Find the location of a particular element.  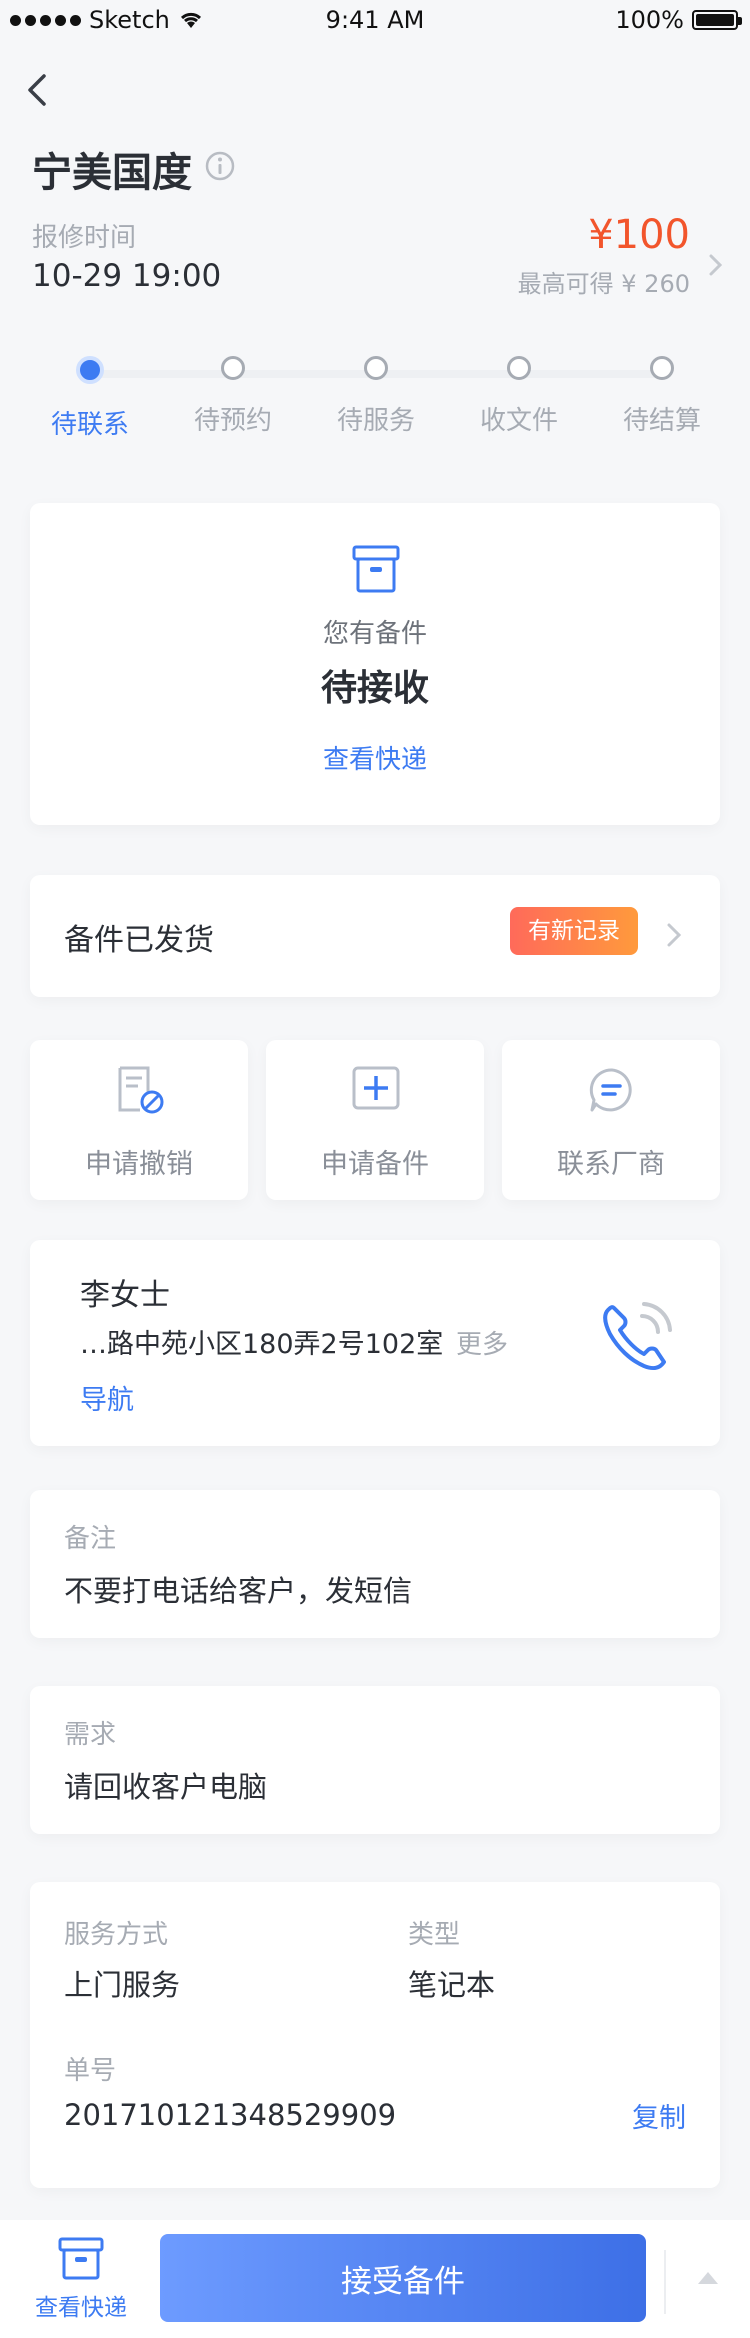

step-label: 待联系 is located at coordinates (89, 425).